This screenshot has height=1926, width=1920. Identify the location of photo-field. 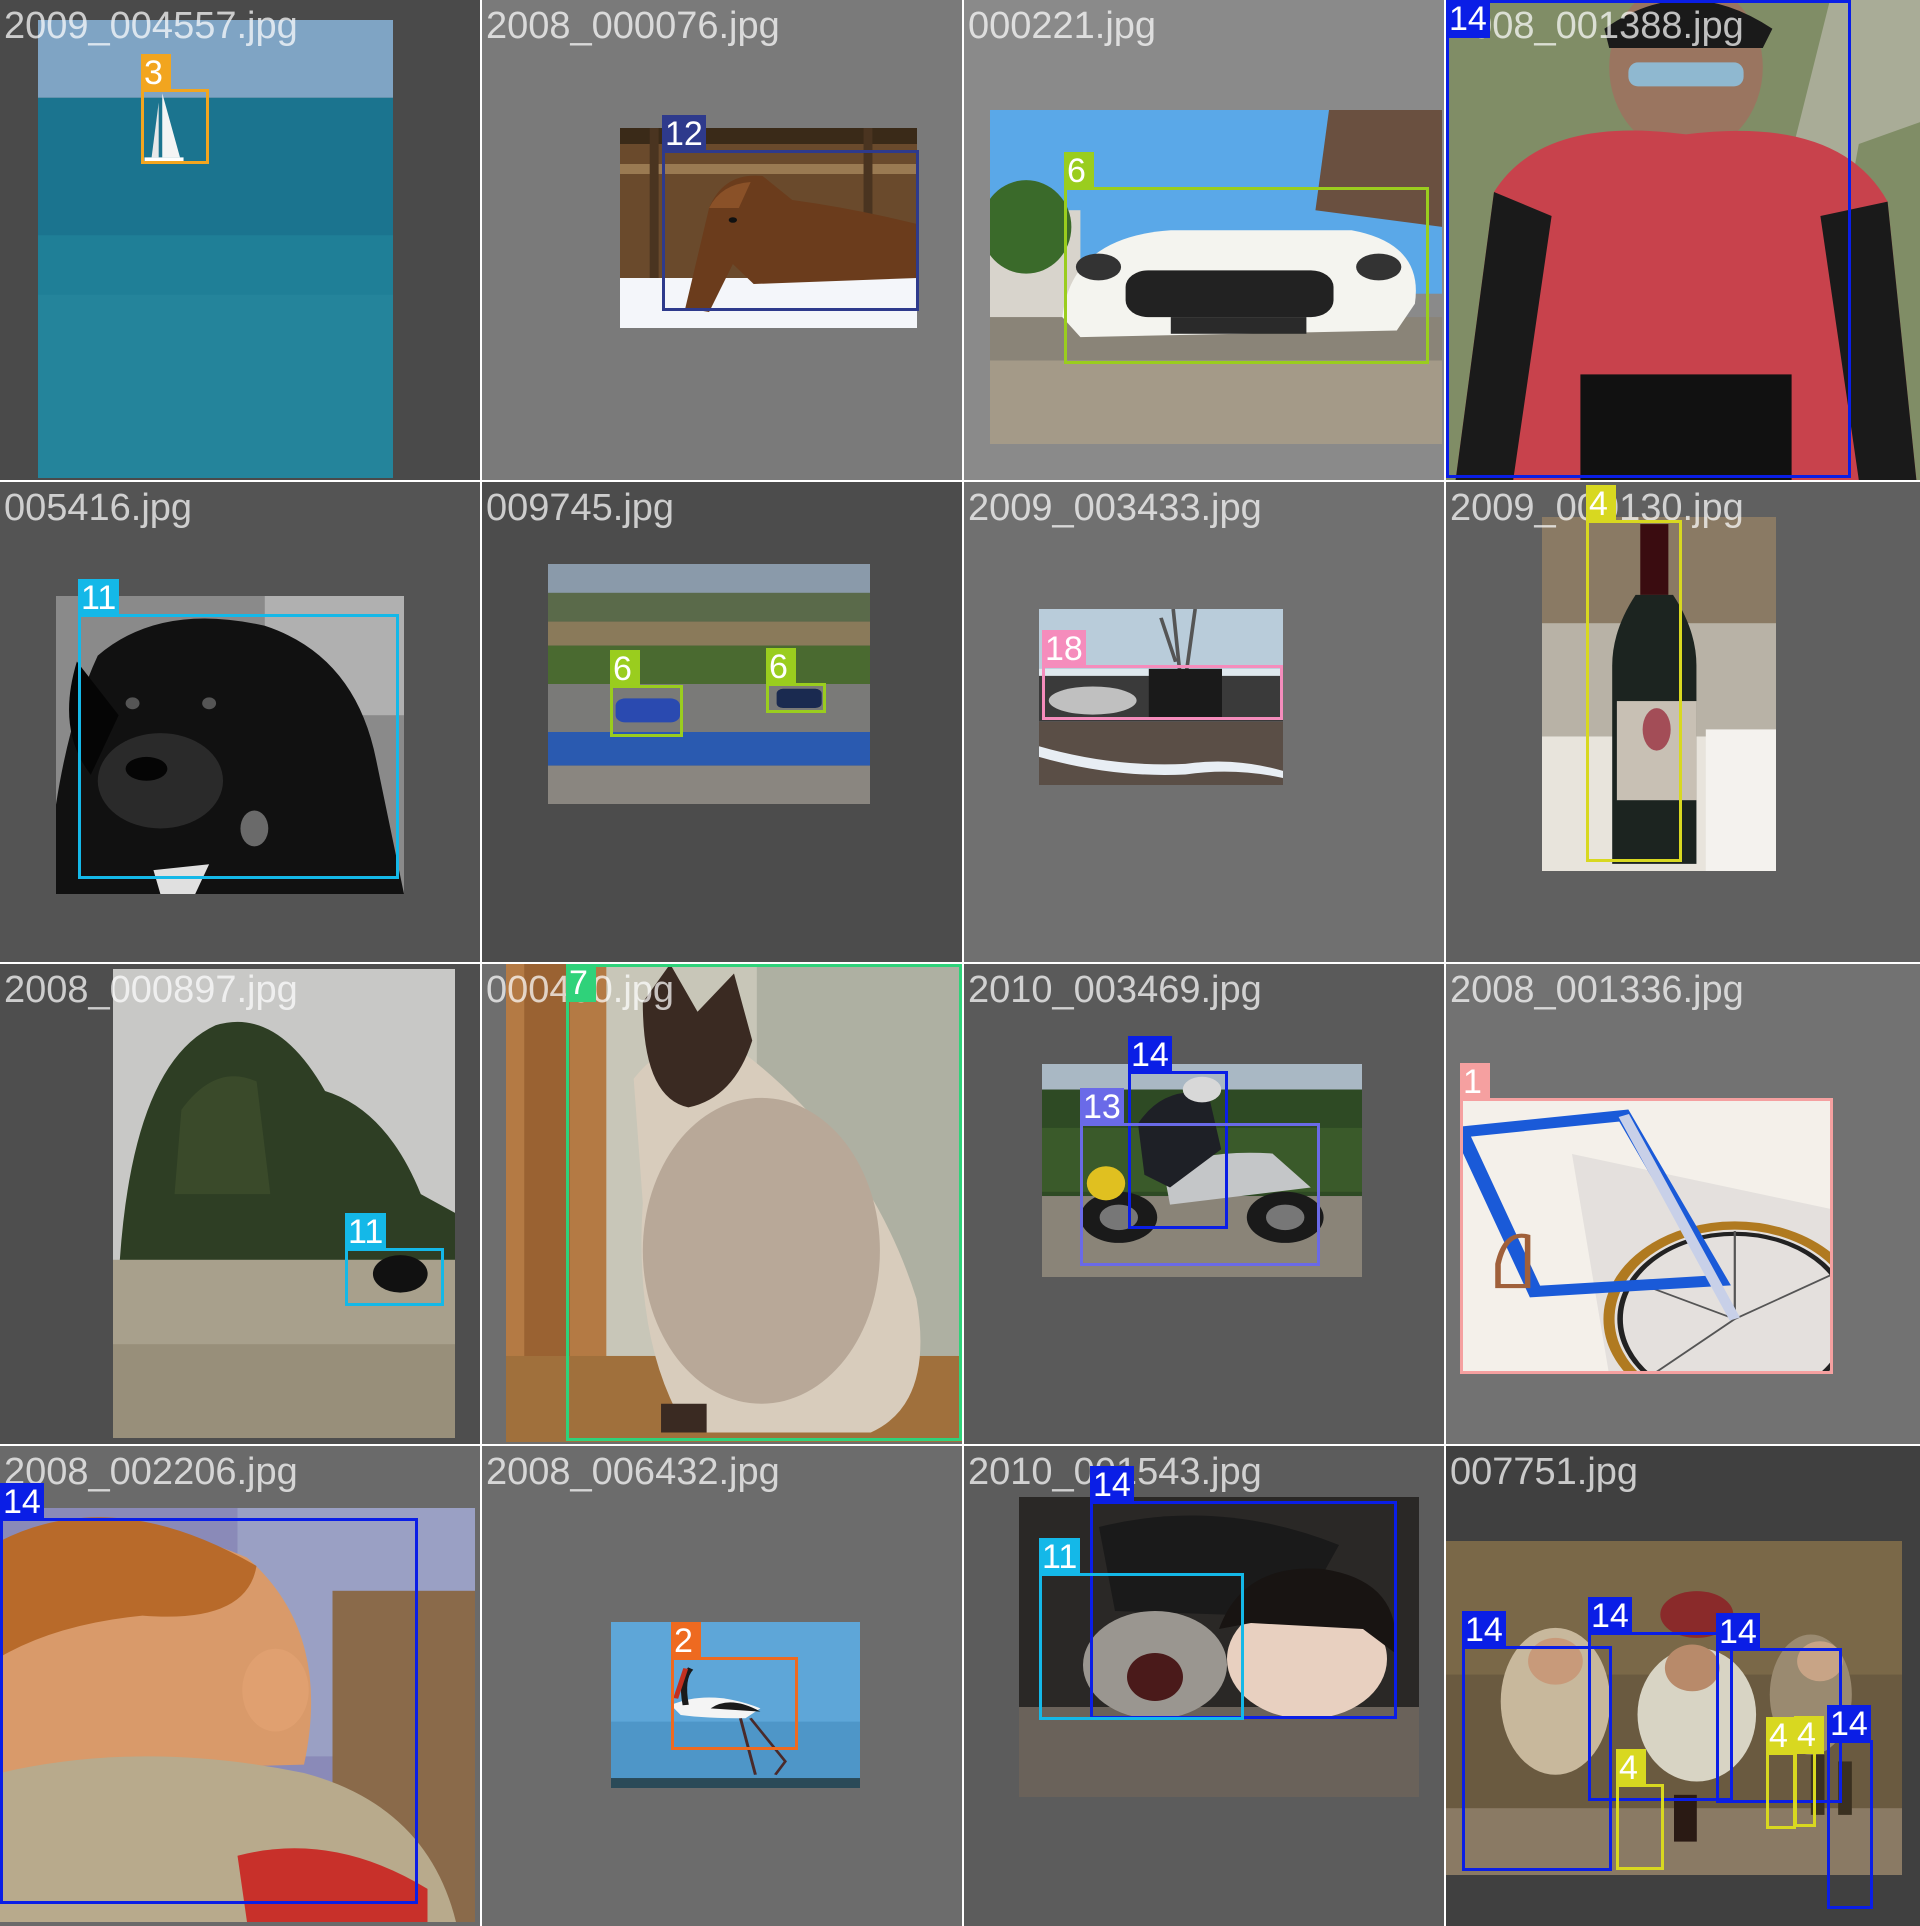
(284, 1203).